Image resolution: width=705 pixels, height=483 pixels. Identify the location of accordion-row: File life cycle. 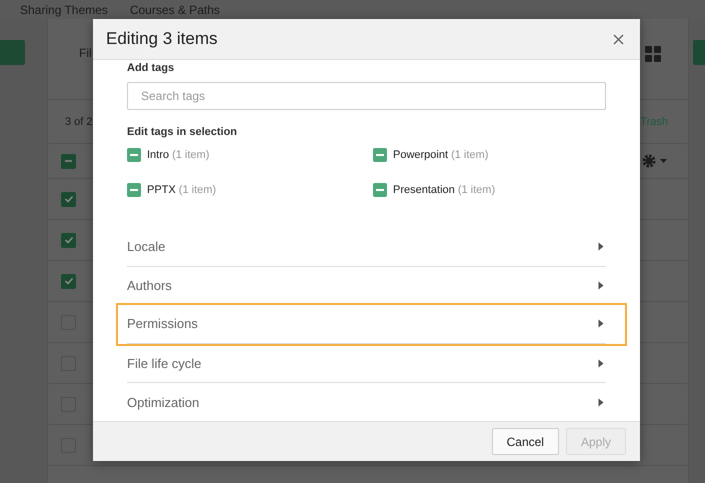
(366, 364).